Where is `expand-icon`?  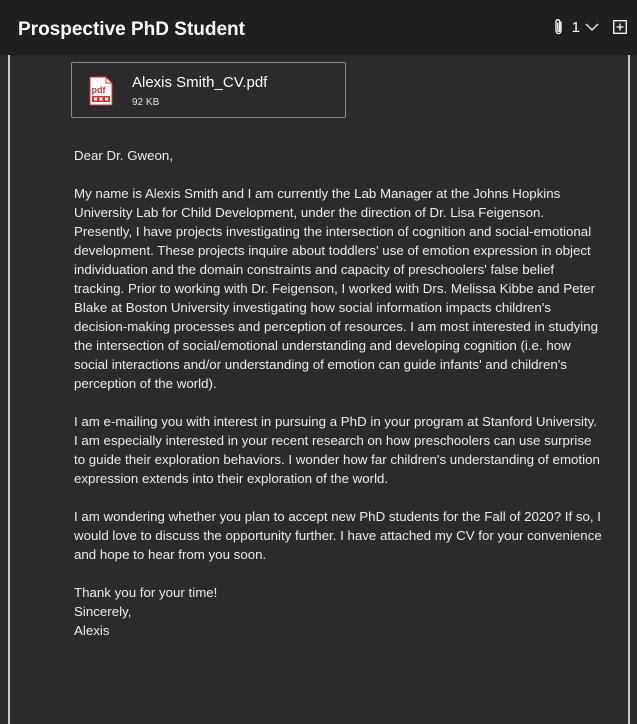
expand-icon is located at coordinates (620, 27).